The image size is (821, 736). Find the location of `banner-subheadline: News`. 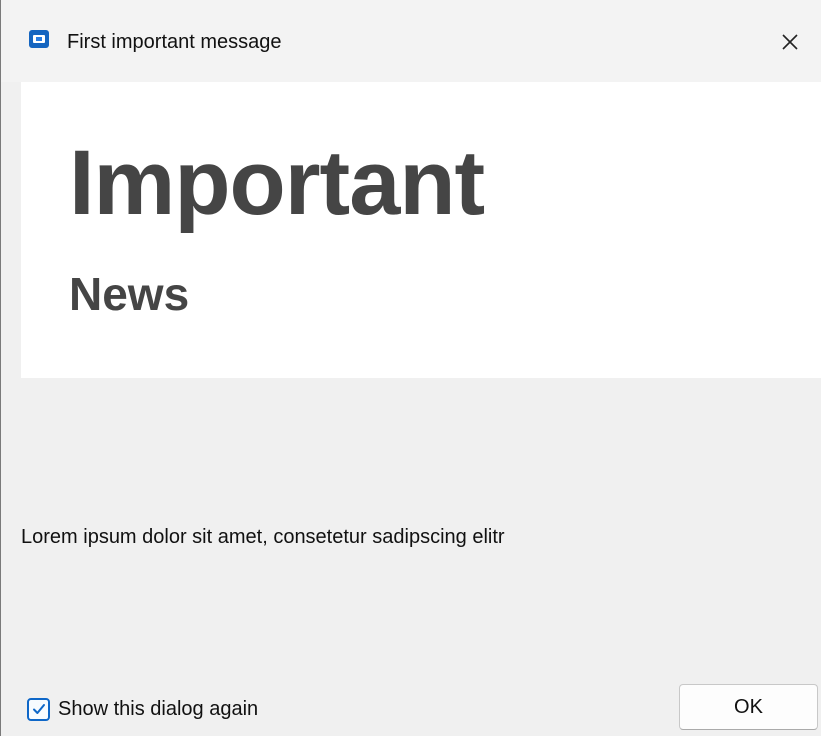

banner-subheadline: News is located at coordinates (129, 294).